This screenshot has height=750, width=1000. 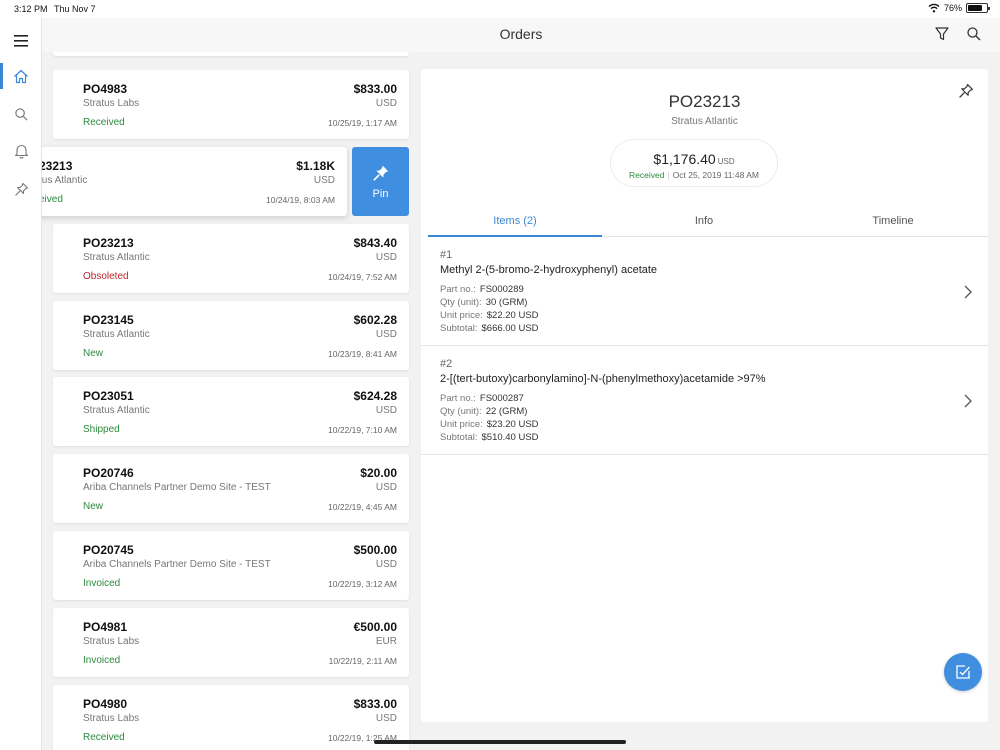 I want to click on app-header: Orders, so click(x=521, y=35).